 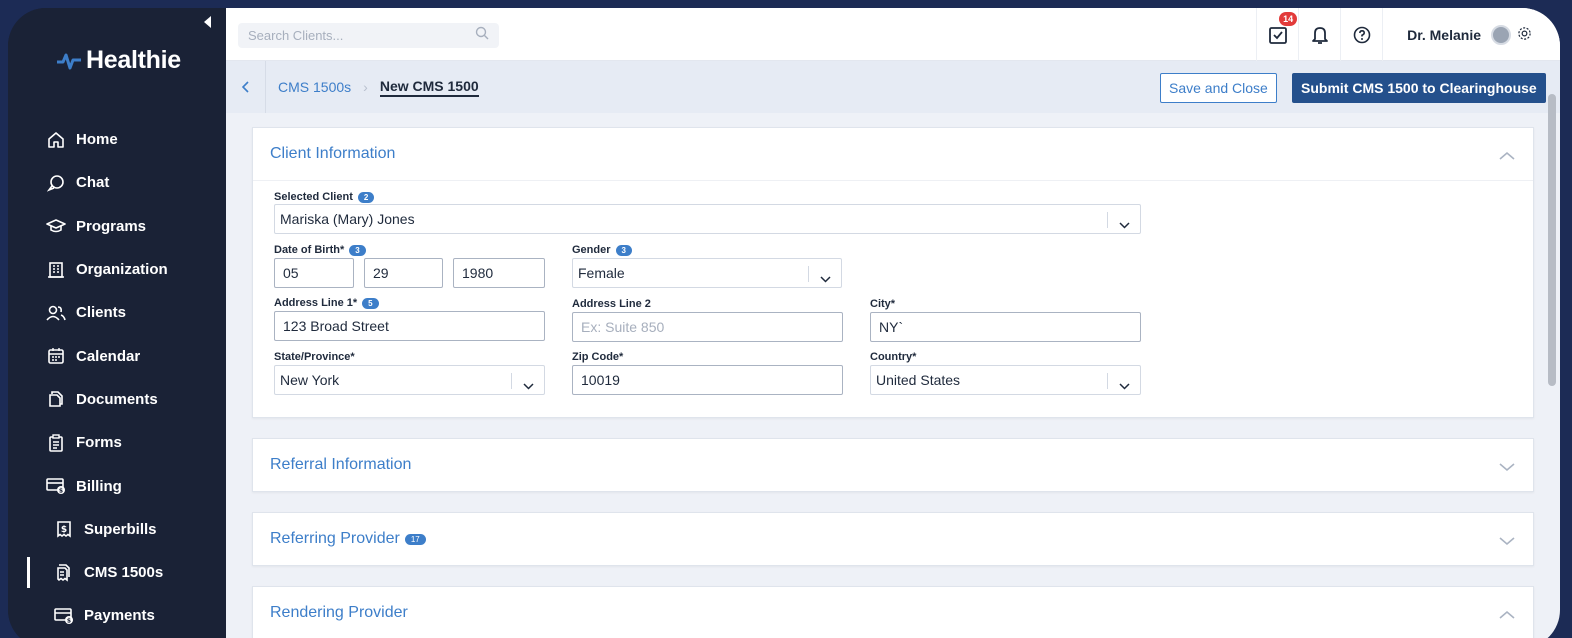 I want to click on sidebar-item-home: Home, so click(x=117, y=139).